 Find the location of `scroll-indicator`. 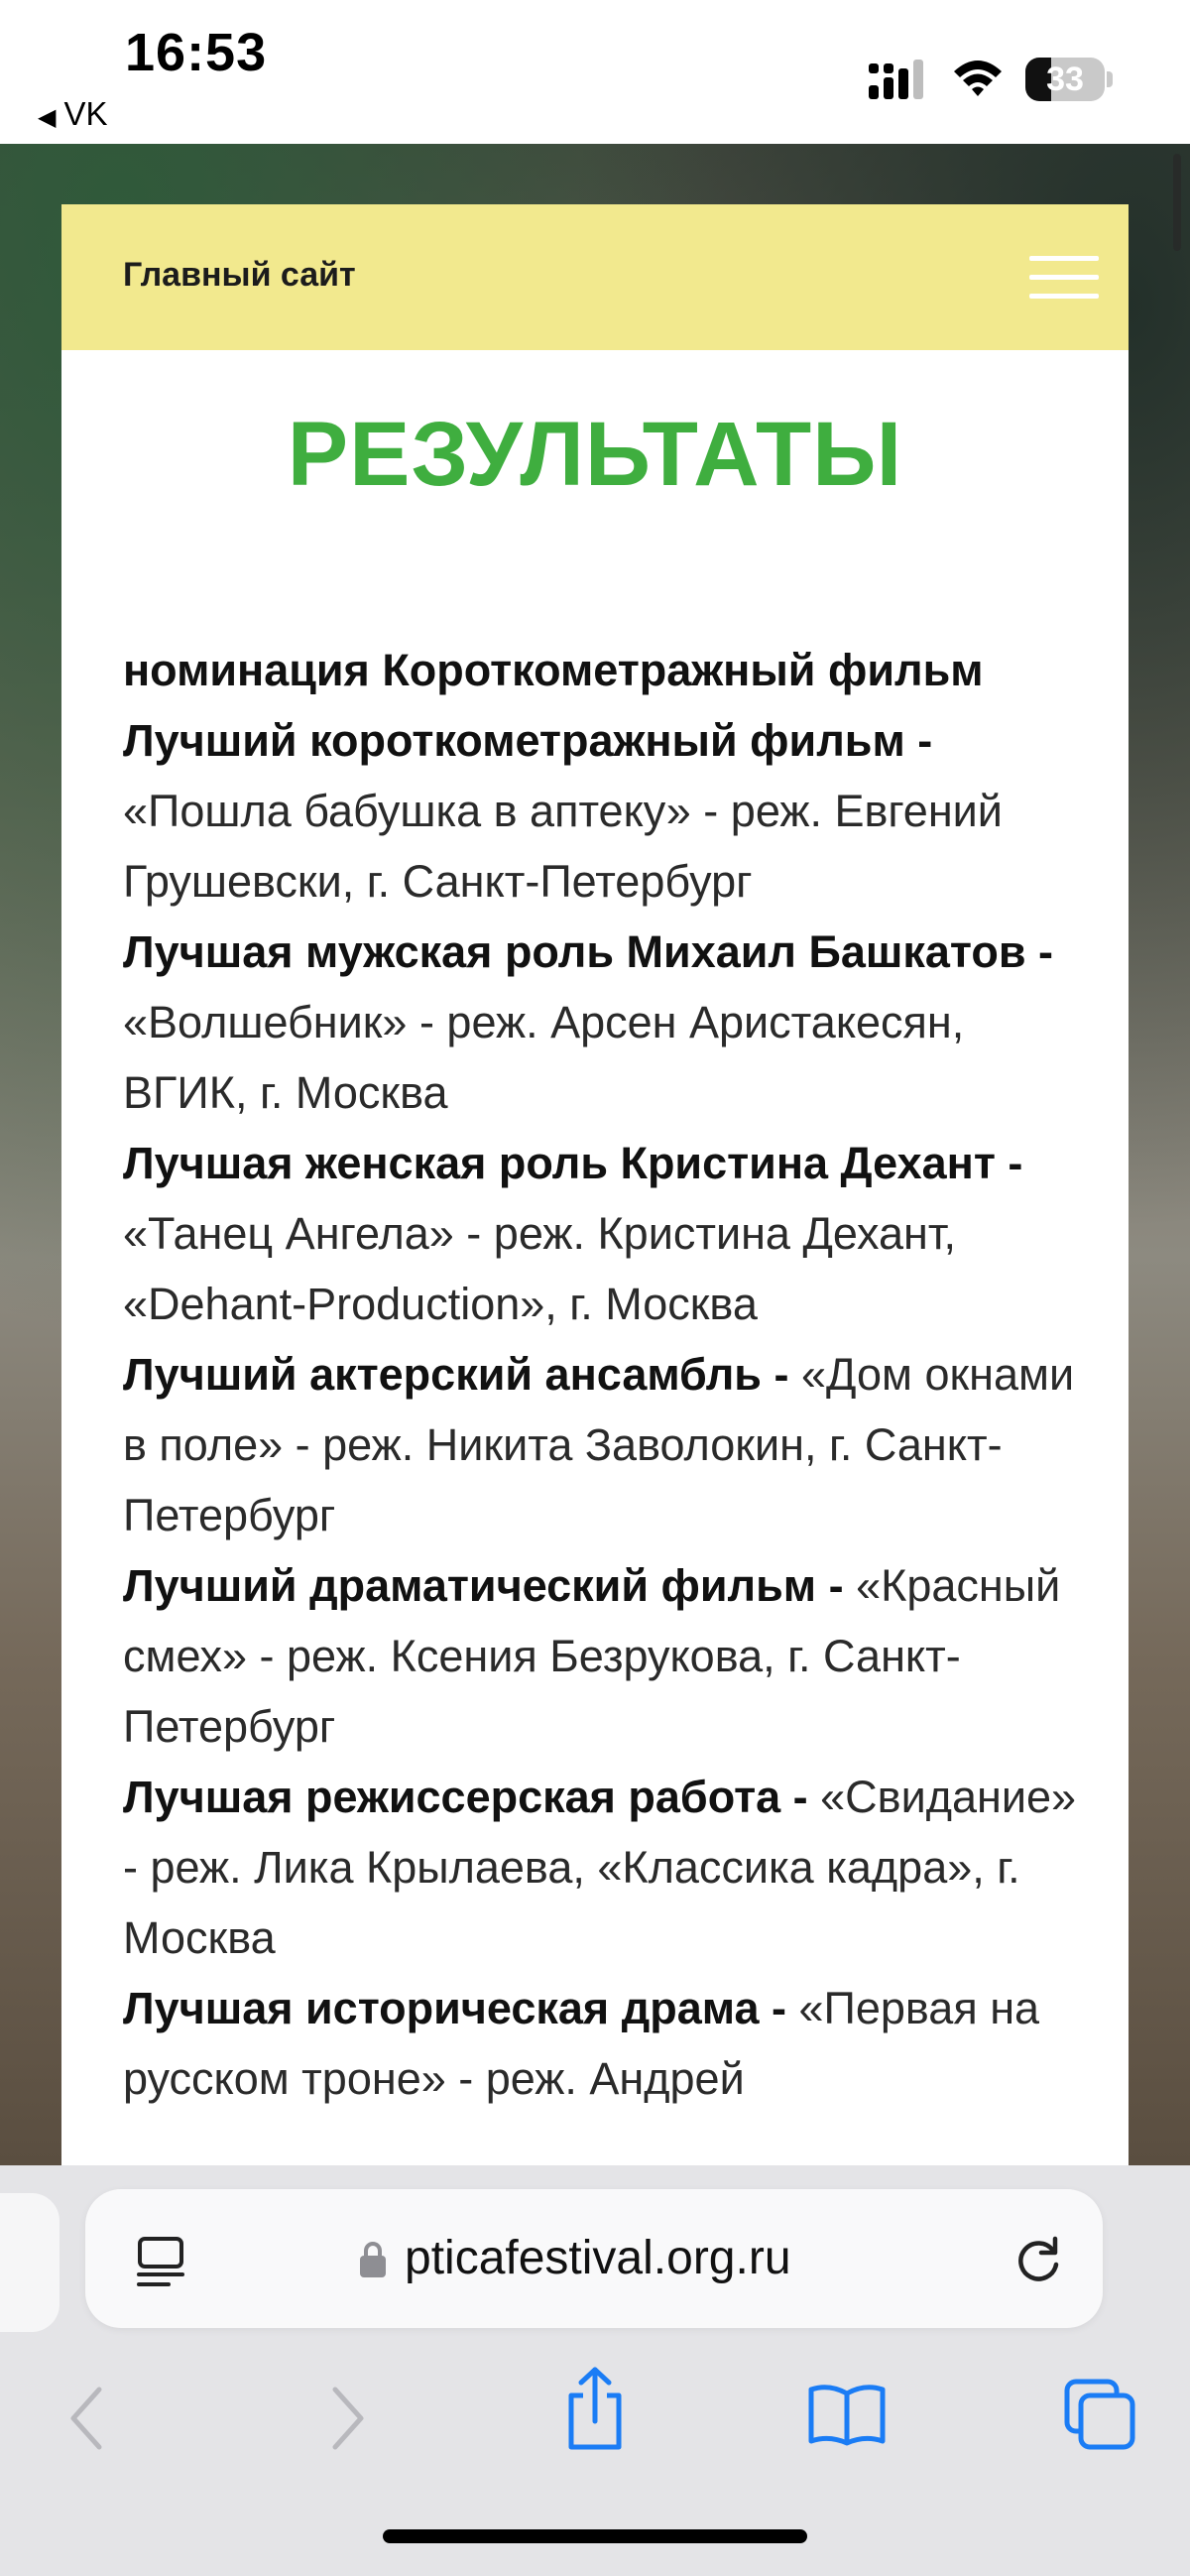

scroll-indicator is located at coordinates (1177, 202).